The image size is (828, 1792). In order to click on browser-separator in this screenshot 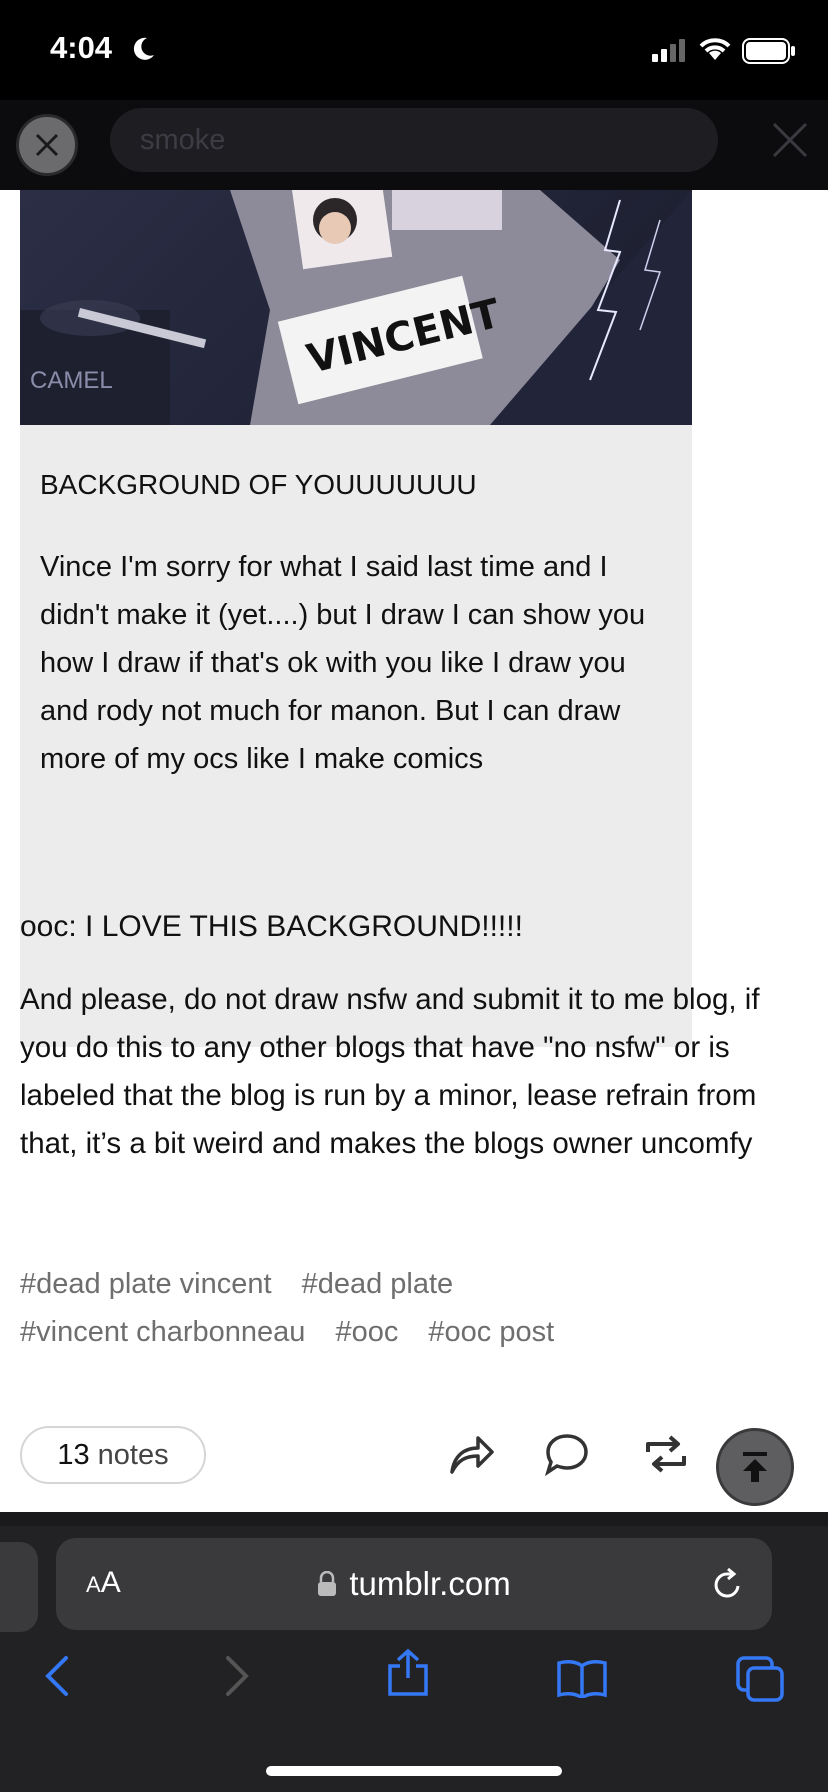, I will do `click(414, 1519)`.